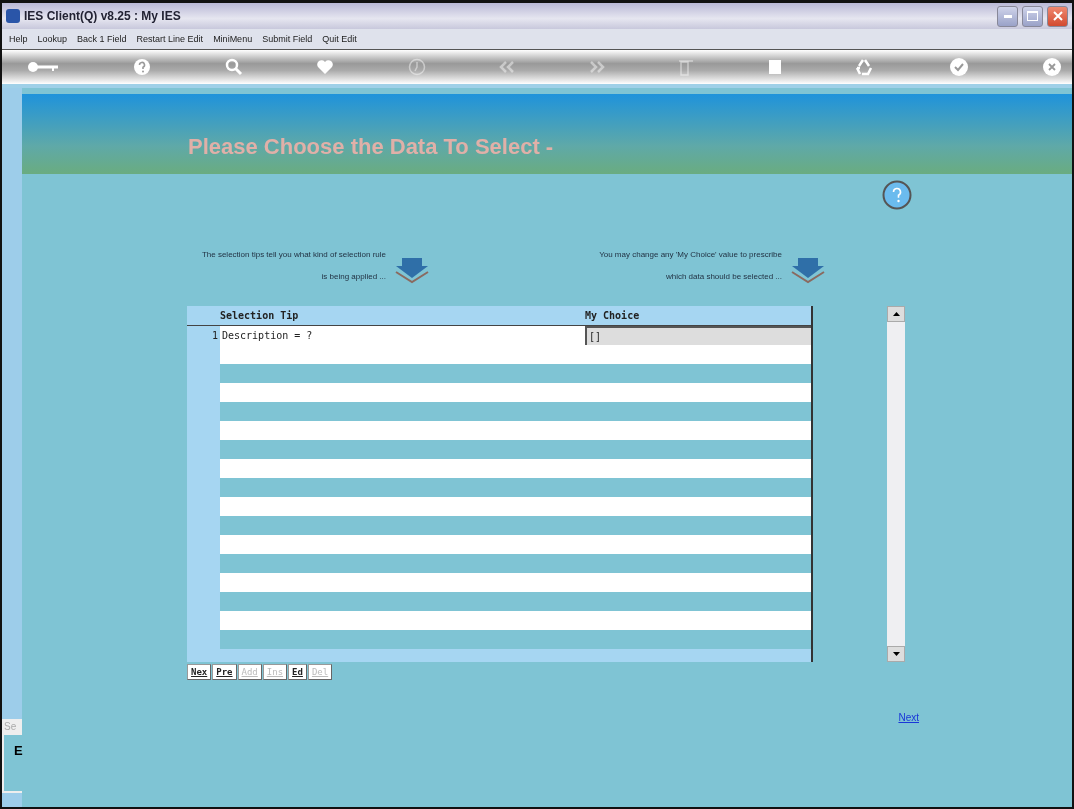 This screenshot has height=809, width=1074. Describe the element at coordinates (199, 672) in the screenshot. I see `row-action-button: Nex` at that location.